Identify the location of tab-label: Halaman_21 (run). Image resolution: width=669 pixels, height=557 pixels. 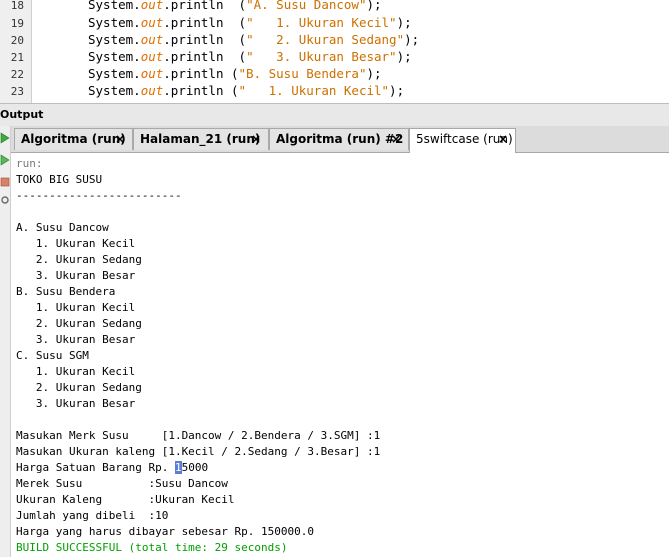
(200, 139).